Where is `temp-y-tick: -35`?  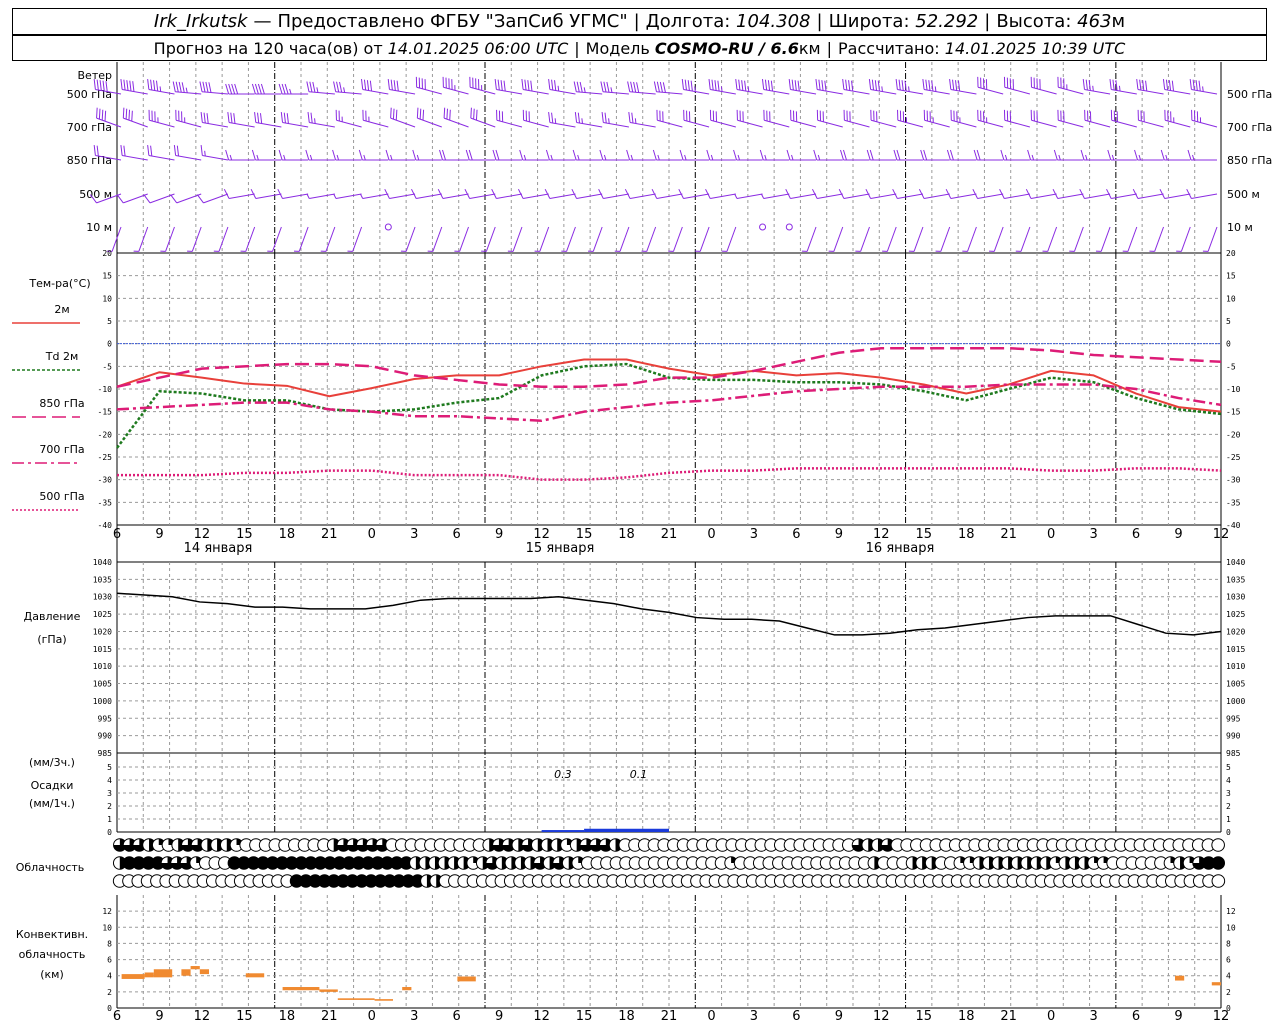 temp-y-tick: -35 is located at coordinates (105, 502).